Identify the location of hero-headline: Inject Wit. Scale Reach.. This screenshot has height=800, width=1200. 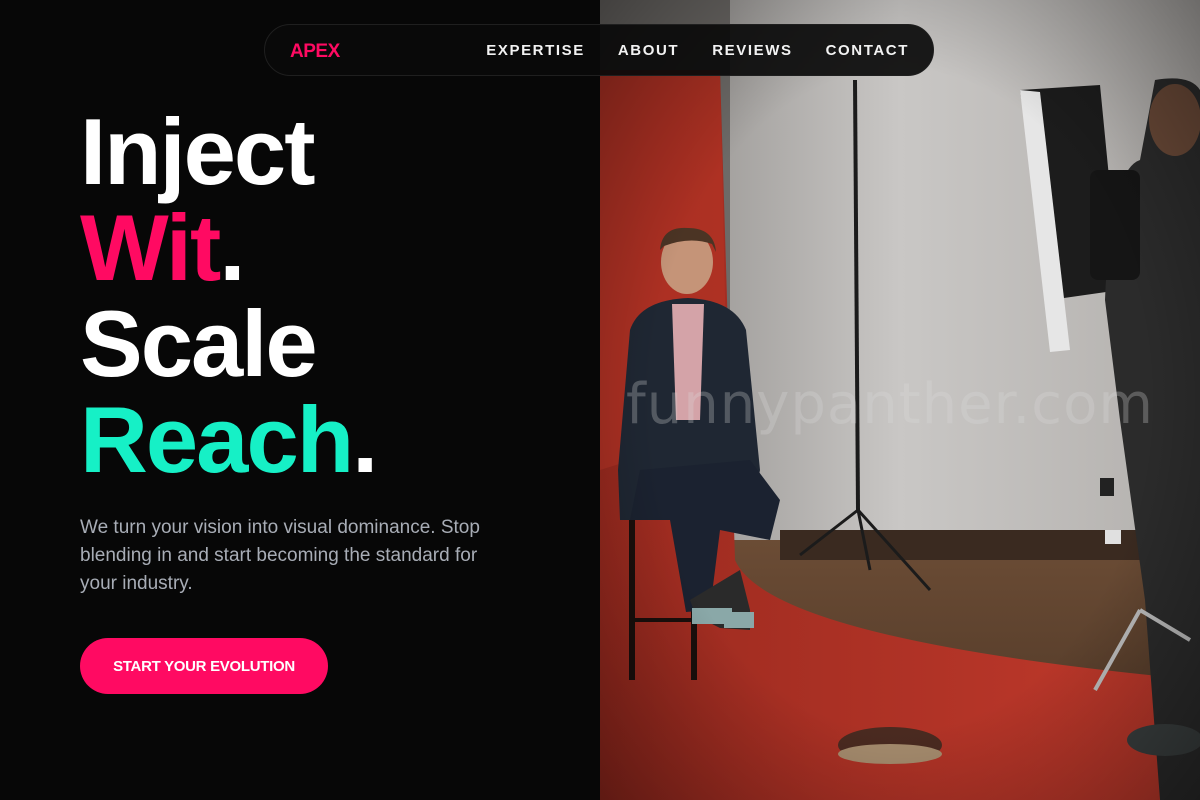
(229, 293).